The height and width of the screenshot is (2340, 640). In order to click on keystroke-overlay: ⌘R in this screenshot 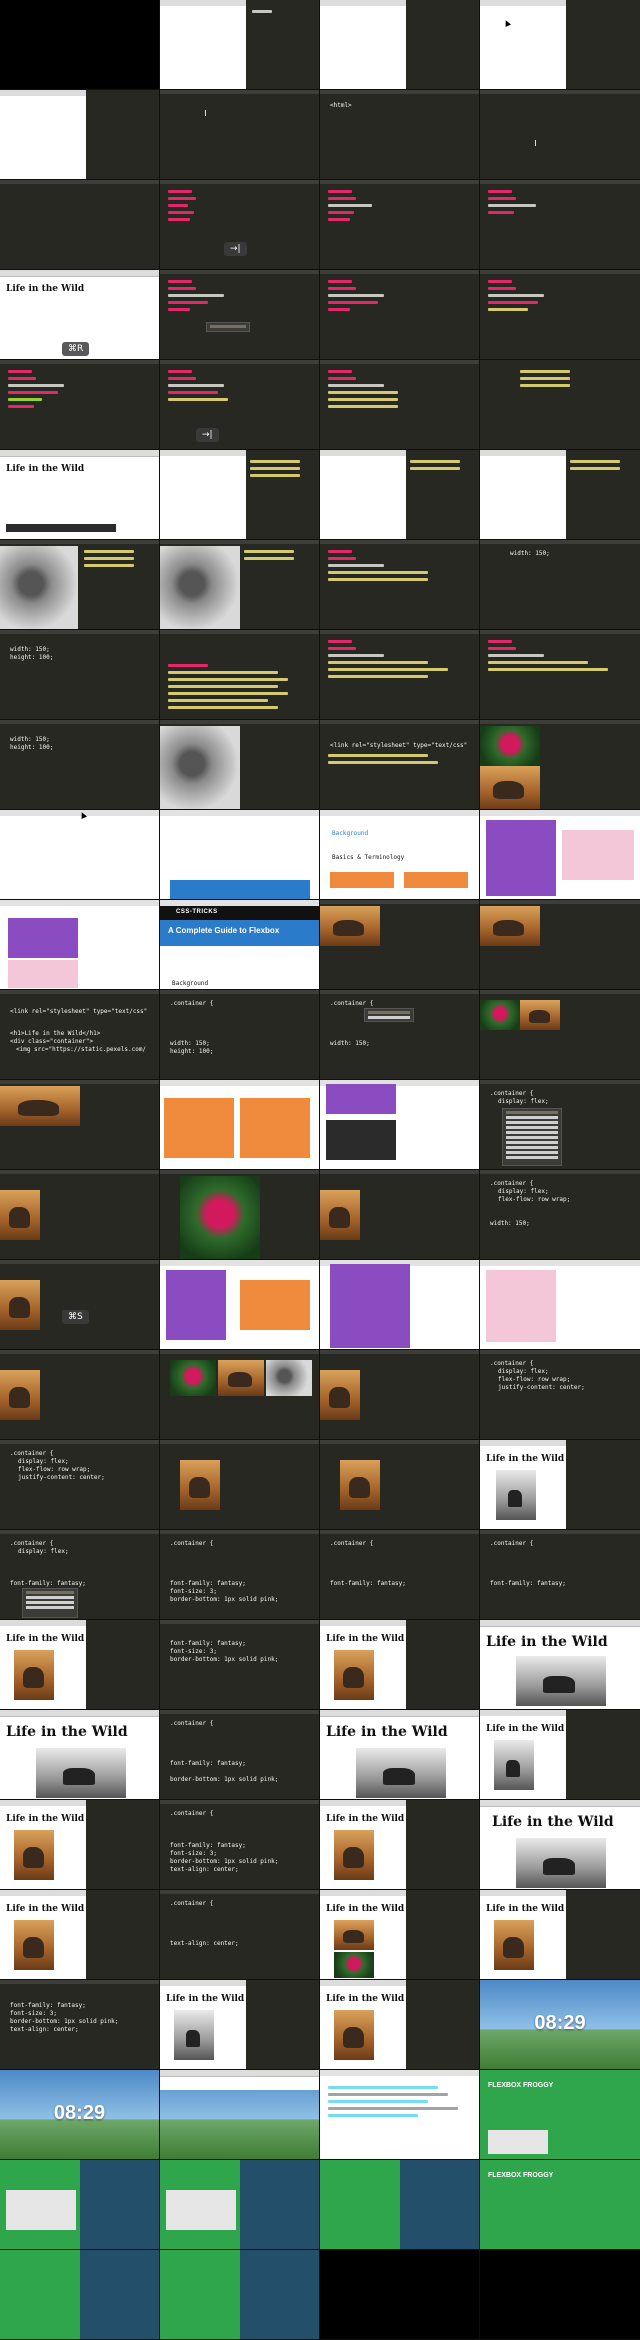, I will do `click(76, 349)`.